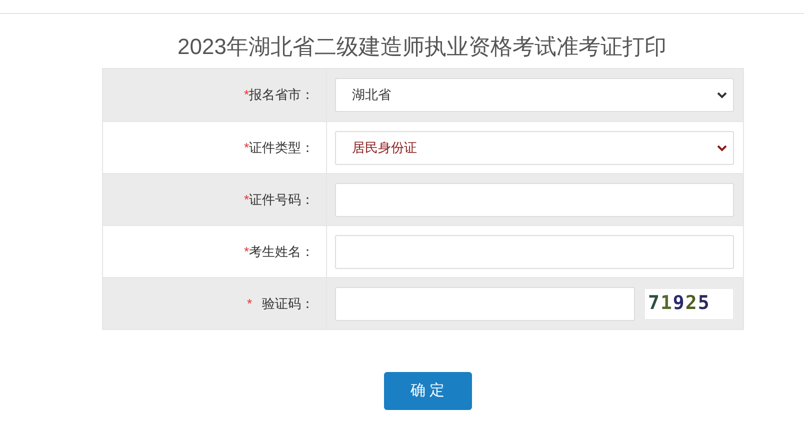  What do you see at coordinates (281, 251) in the screenshot?
I see `field-label: 考生姓名：` at bounding box center [281, 251].